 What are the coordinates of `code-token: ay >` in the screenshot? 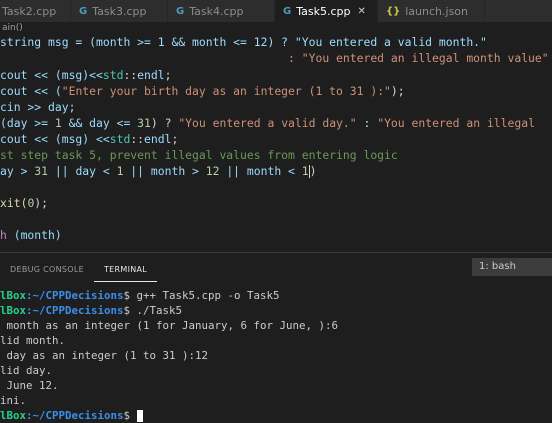 It's located at (17, 171).